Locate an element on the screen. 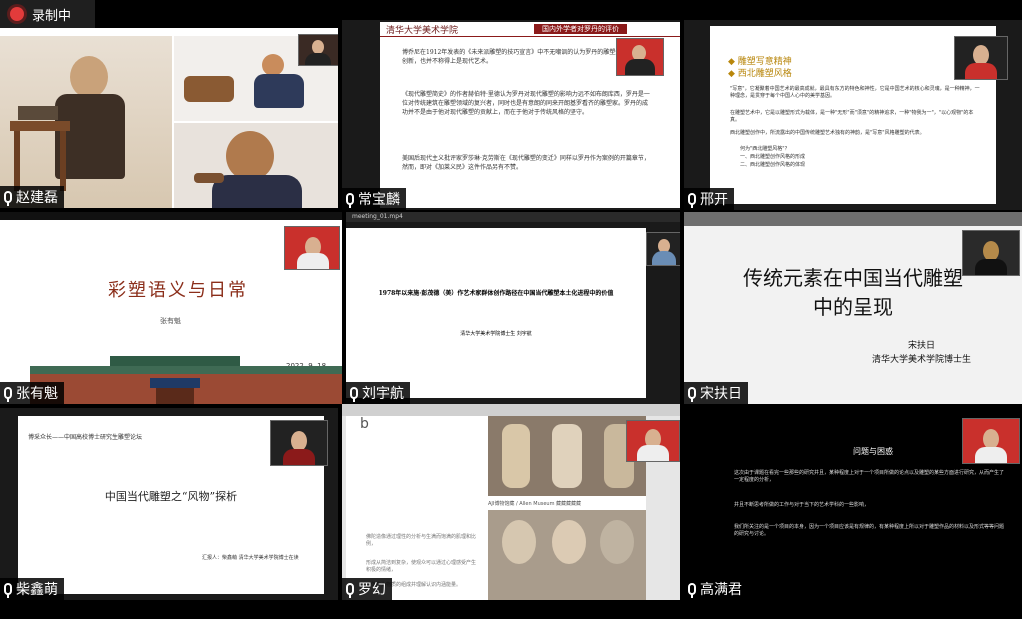  slide-header-text: 清华大学美术学院 is located at coordinates (422, 31).